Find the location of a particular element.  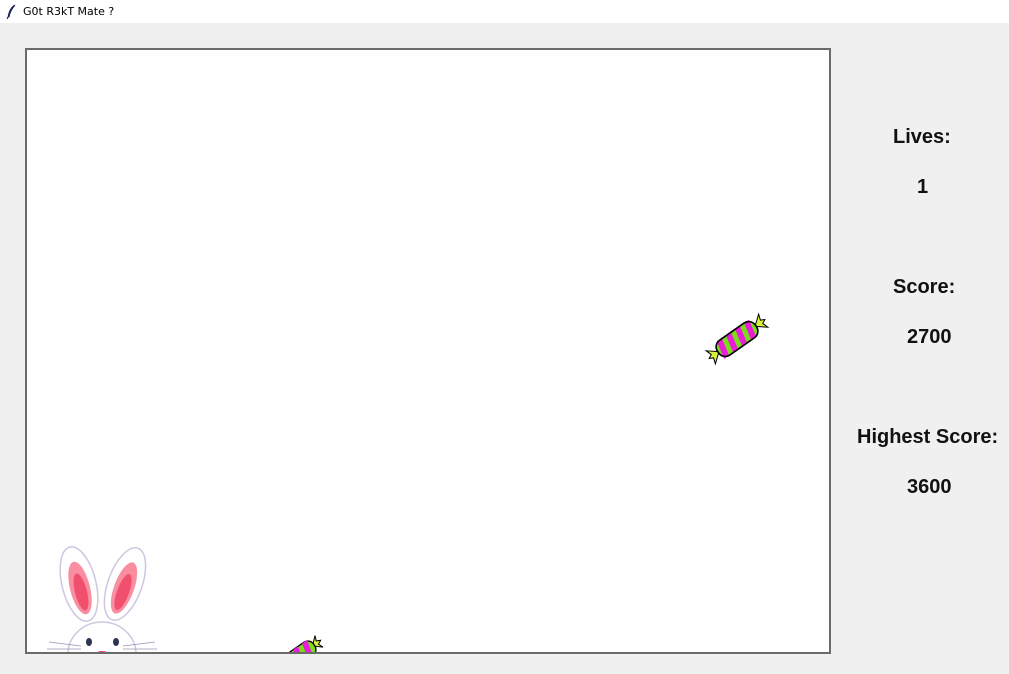

lives-label: Lives: is located at coordinates (922, 137).